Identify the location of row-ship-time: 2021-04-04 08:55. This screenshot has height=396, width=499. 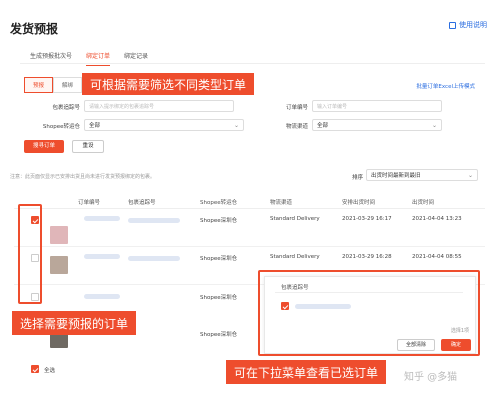
(437, 257).